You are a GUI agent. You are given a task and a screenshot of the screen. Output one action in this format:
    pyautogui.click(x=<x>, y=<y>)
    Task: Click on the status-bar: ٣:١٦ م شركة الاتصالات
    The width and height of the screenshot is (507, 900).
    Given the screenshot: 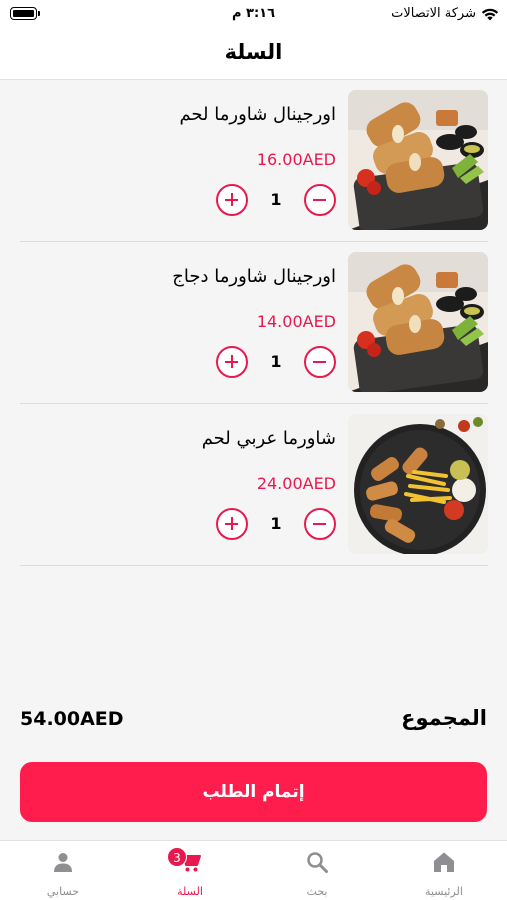 What is the action you would take?
    pyautogui.click(x=253, y=14)
    